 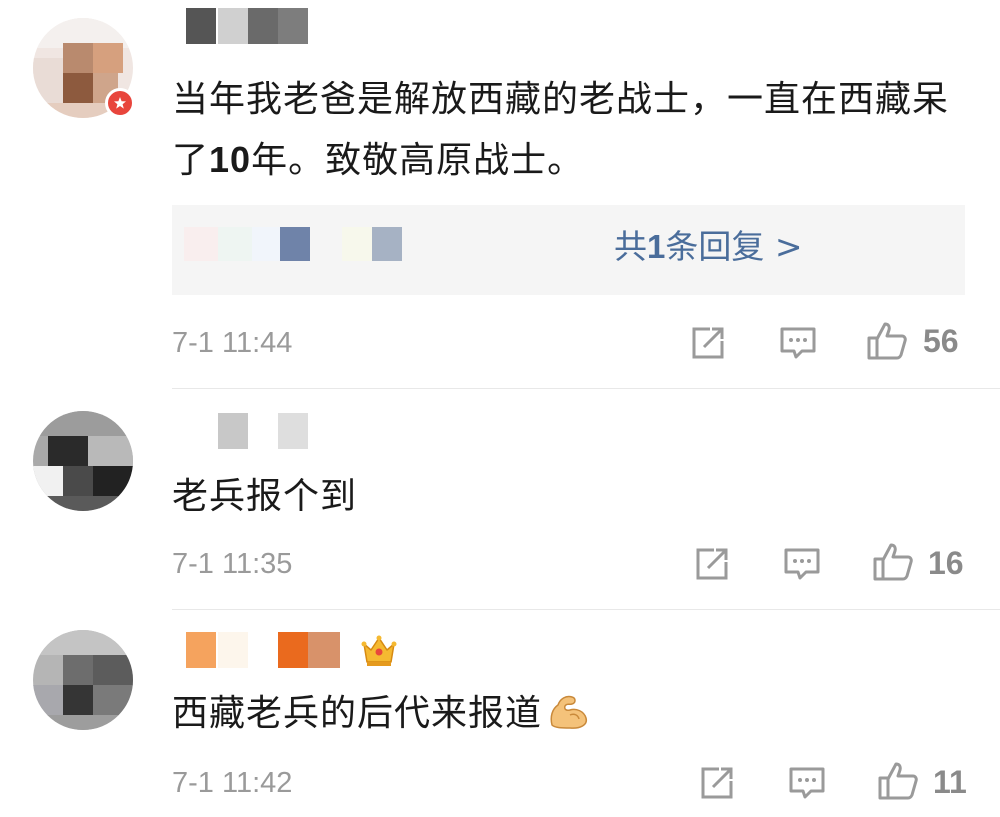 What do you see at coordinates (120, 103) in the screenshot?
I see `verified-badge-icon` at bounding box center [120, 103].